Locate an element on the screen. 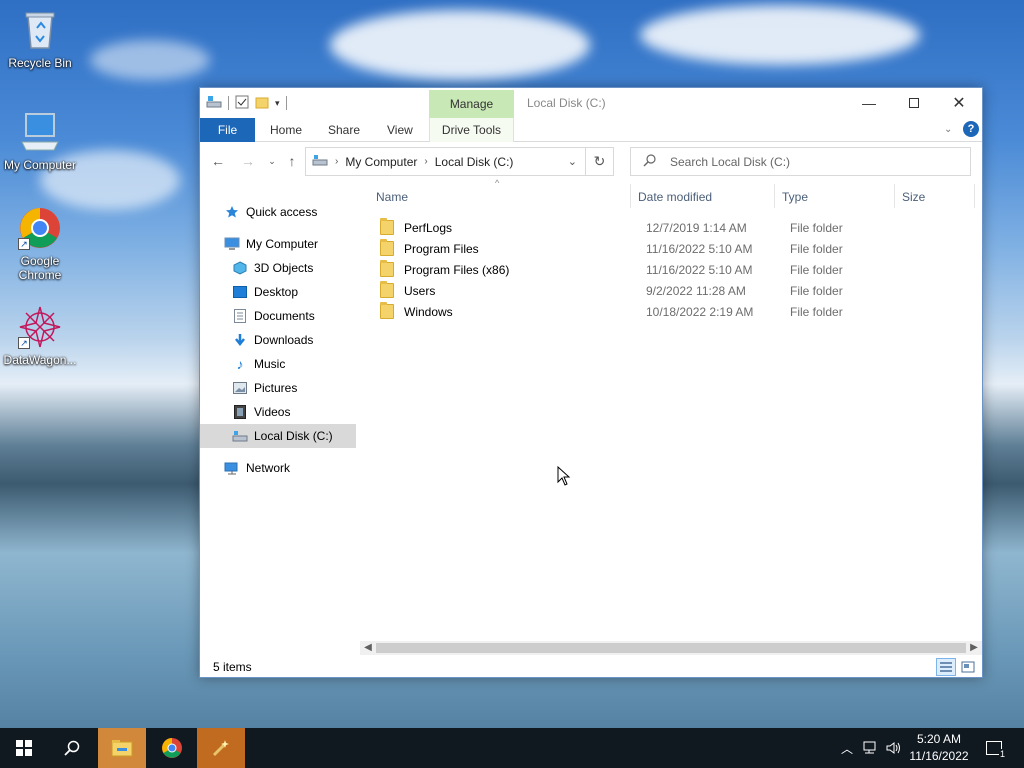 The width and height of the screenshot is (1024, 768). breadcrumb-my-computer: My Computer is located at coordinates (381, 162).